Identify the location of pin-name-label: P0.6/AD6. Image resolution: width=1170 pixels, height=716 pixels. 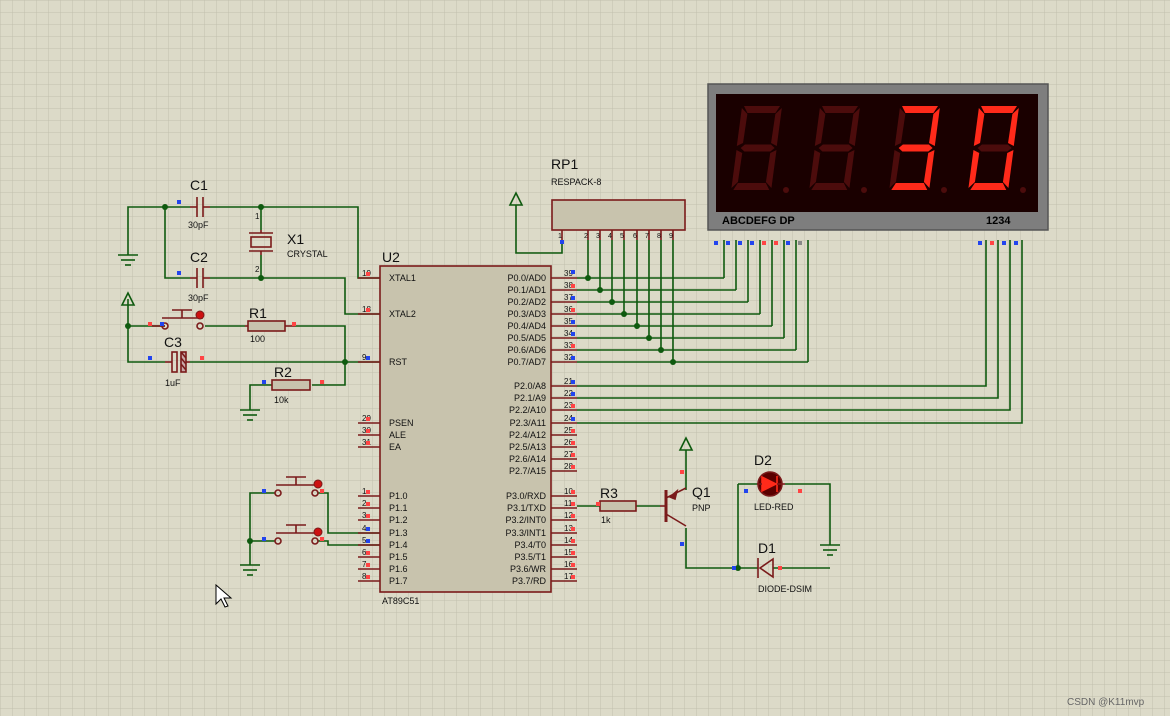
(526, 350).